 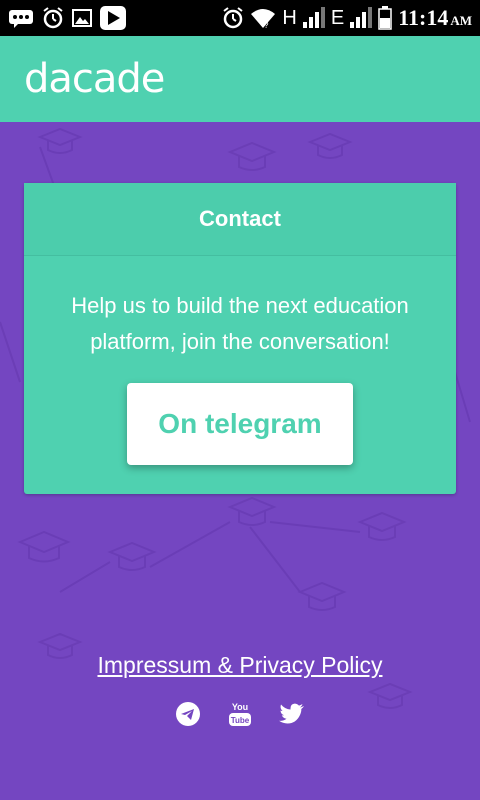 I want to click on dacade-logo: dacade, so click(x=94, y=79).